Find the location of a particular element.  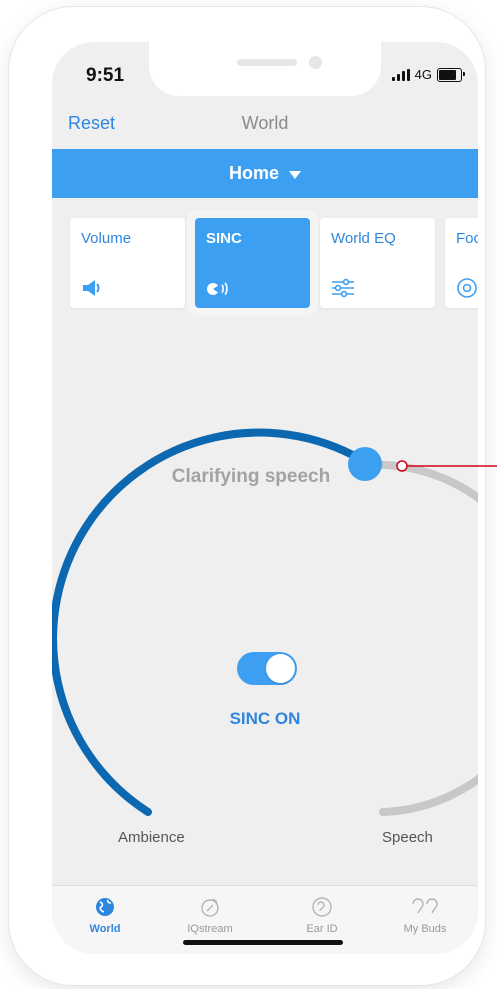

sinc-toggle-label: SINC ON is located at coordinates (265, 718).